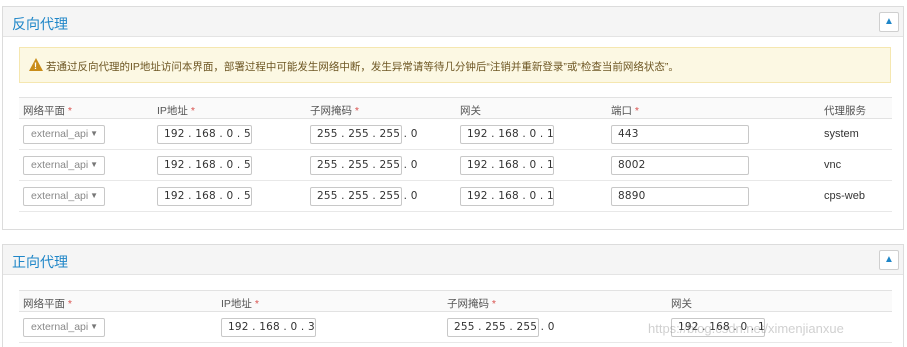 The image size is (907, 347). What do you see at coordinates (680, 134) in the screenshot?
I see `port-input: 443` at bounding box center [680, 134].